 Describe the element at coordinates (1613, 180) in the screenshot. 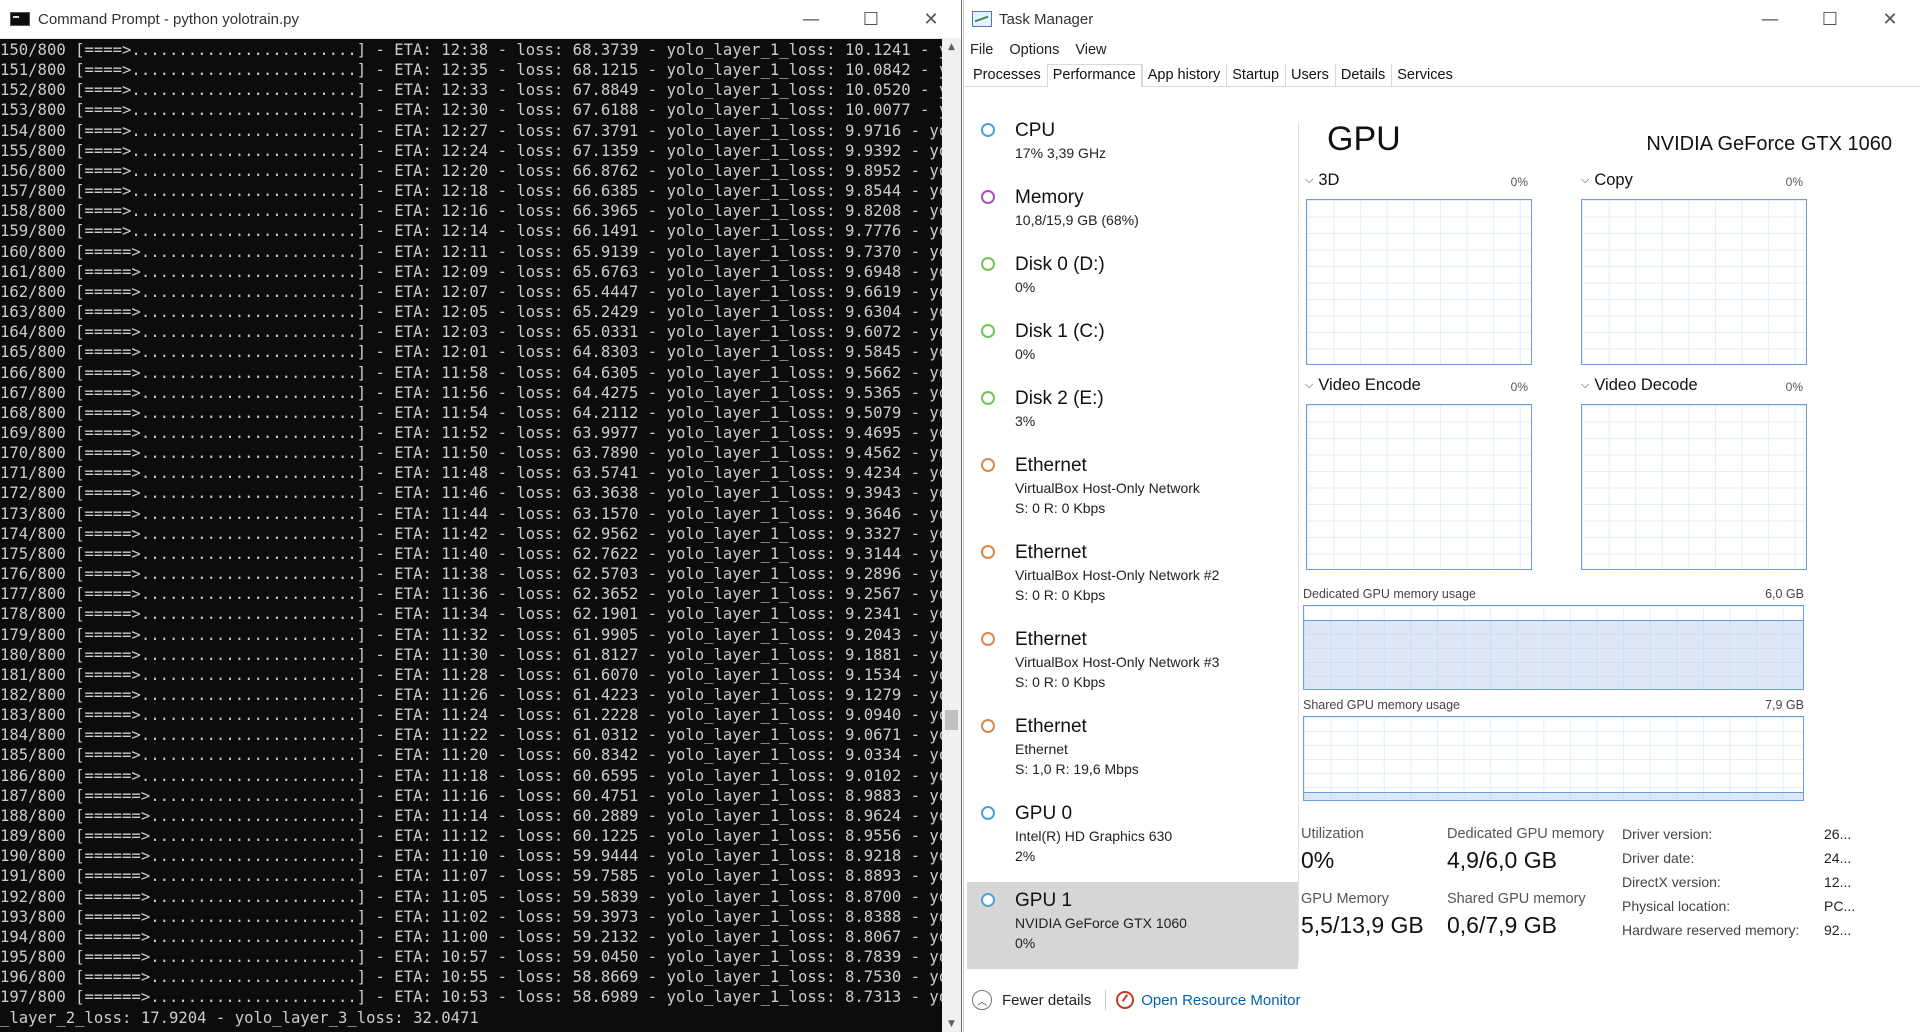

I see `engine-label: Copy` at that location.